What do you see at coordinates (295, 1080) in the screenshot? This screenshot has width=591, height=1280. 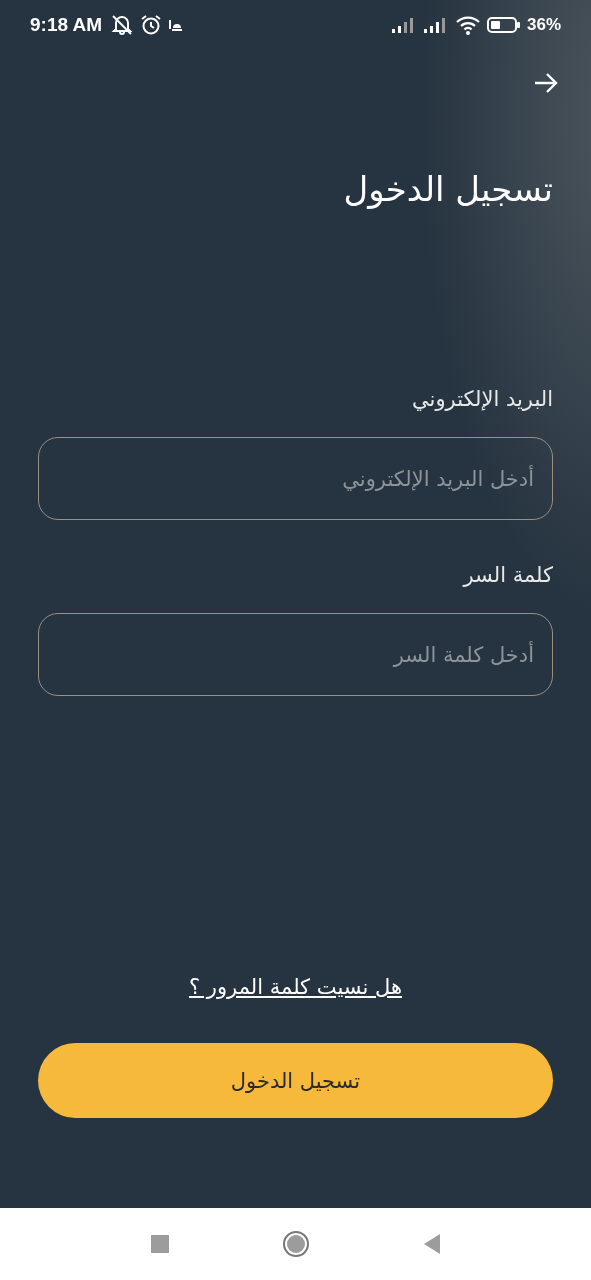 I see `login-button: تسجيل الدخول` at bounding box center [295, 1080].